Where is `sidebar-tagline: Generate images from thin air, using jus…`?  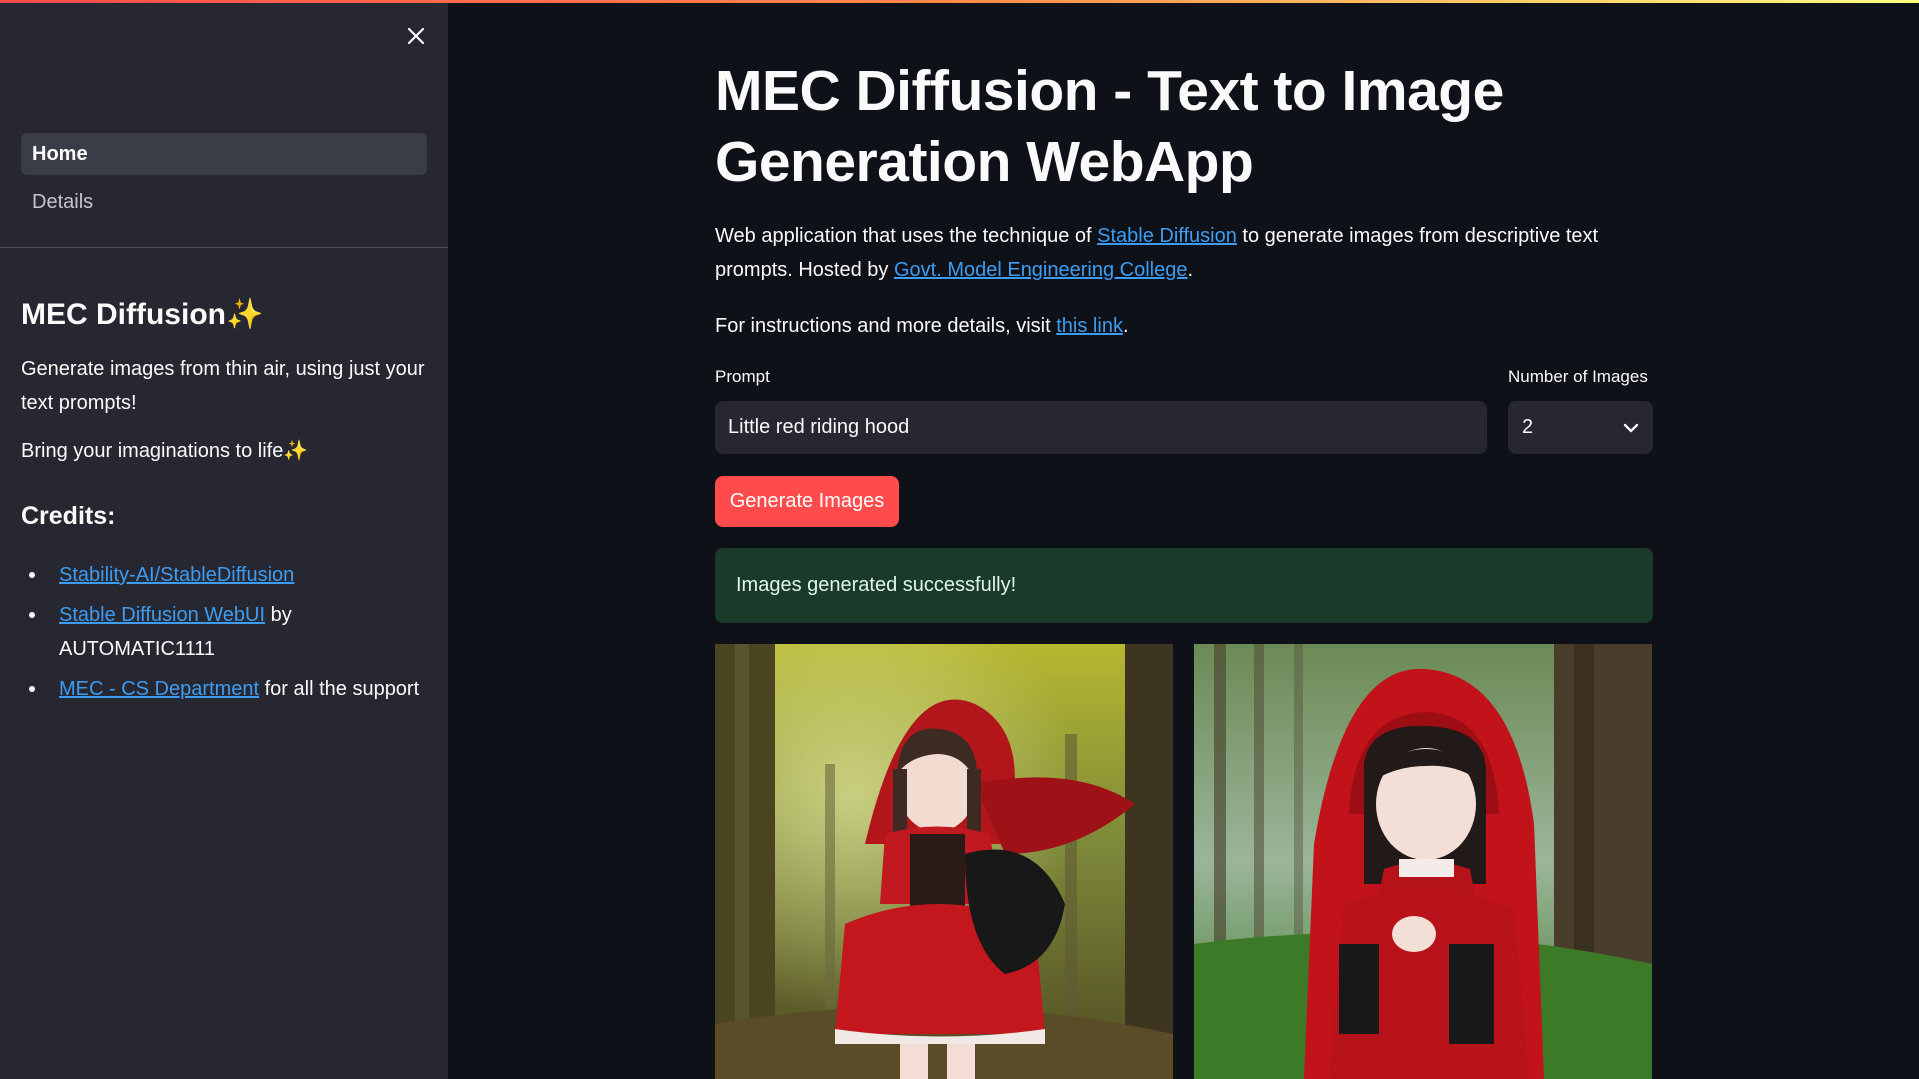
sidebar-tagline: Generate images from thin air, using jus… is located at coordinates (223, 386).